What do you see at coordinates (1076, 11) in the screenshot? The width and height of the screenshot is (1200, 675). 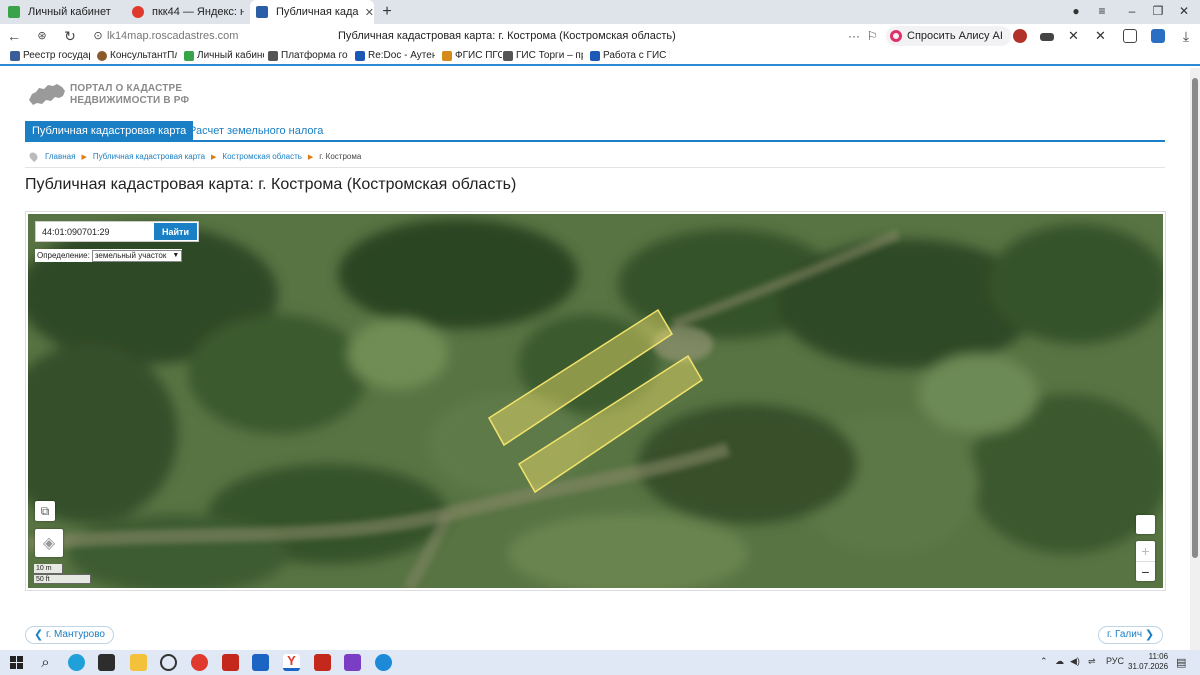 I see `profile-icon: ●` at bounding box center [1076, 11].